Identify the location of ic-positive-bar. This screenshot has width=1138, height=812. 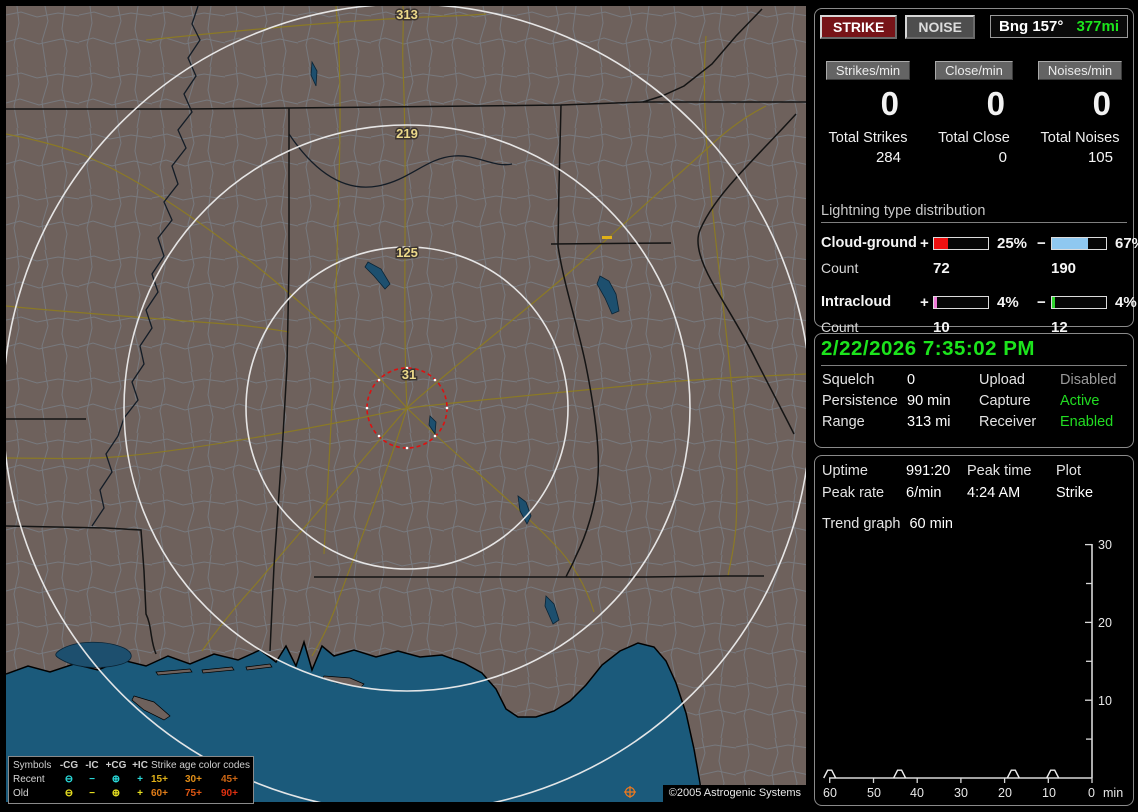
(961, 302).